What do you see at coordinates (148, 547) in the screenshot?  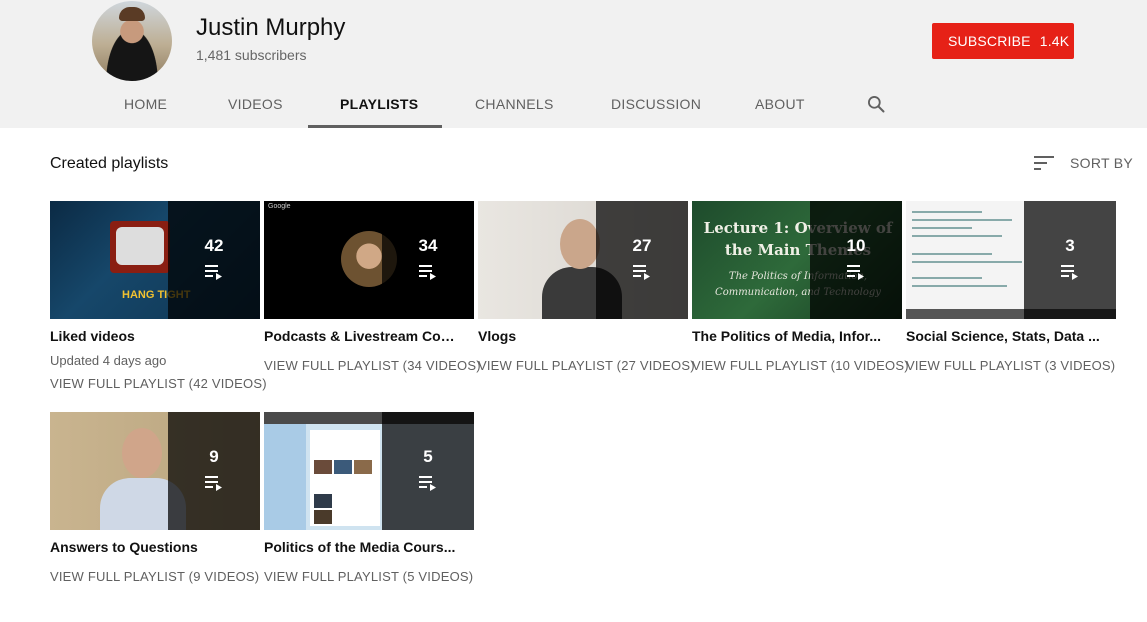 I see `playlist-title: Answers to Questions` at bounding box center [148, 547].